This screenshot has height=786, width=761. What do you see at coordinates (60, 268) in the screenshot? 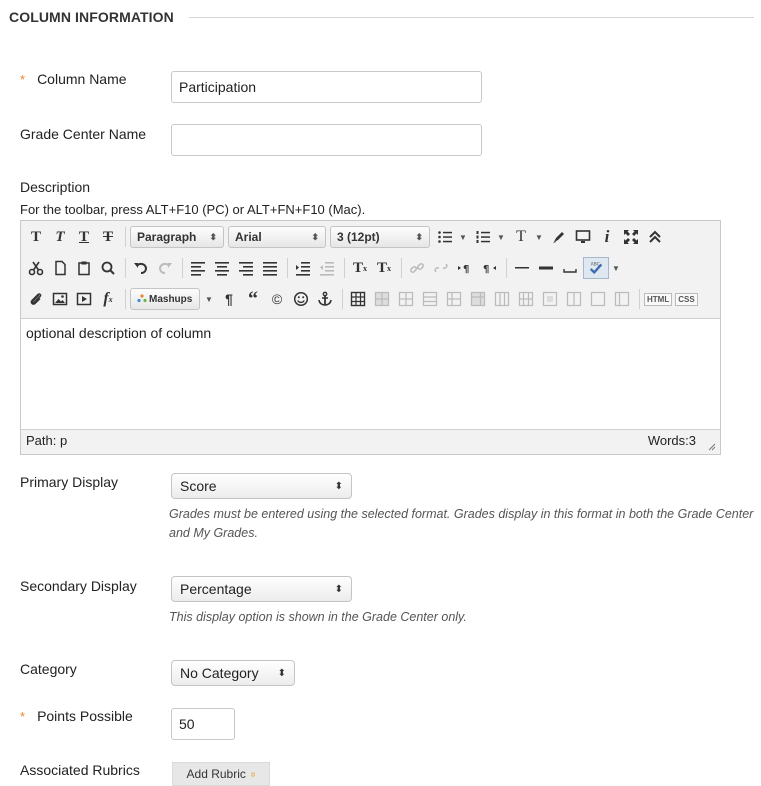
I see `copy-icon` at bounding box center [60, 268].